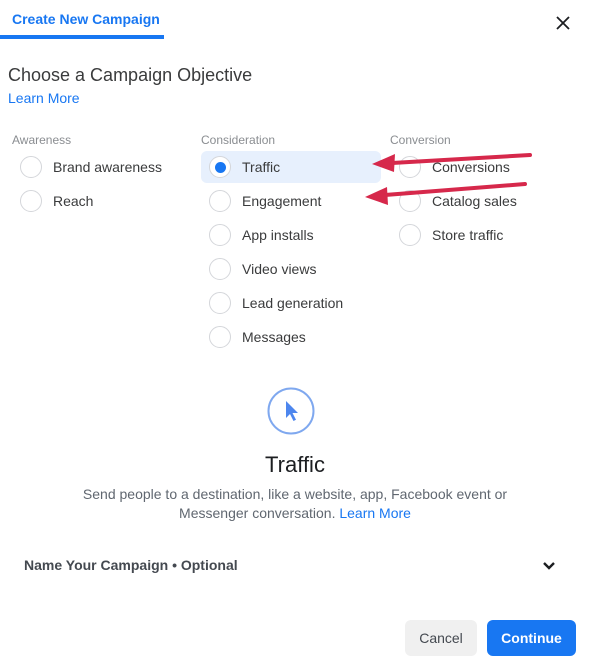  I want to click on option-lead-generation: Lead generation, so click(291, 303).